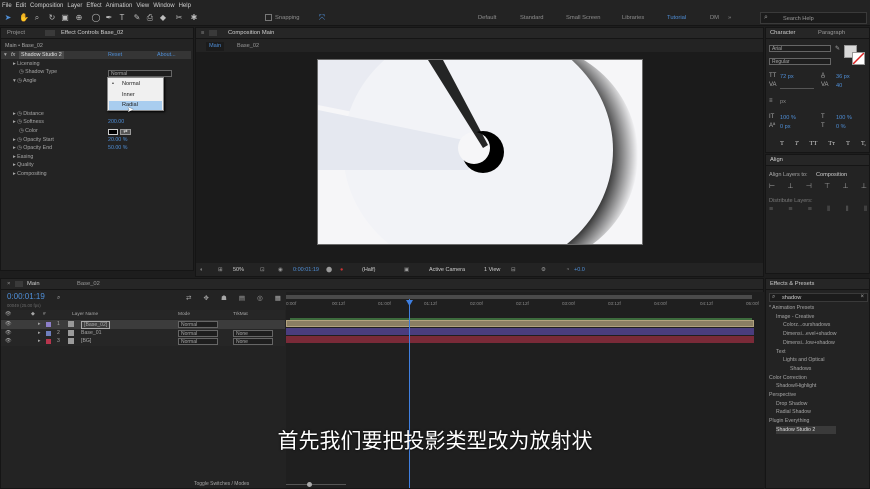  I want to click on menu-view: View, so click(142, 6).